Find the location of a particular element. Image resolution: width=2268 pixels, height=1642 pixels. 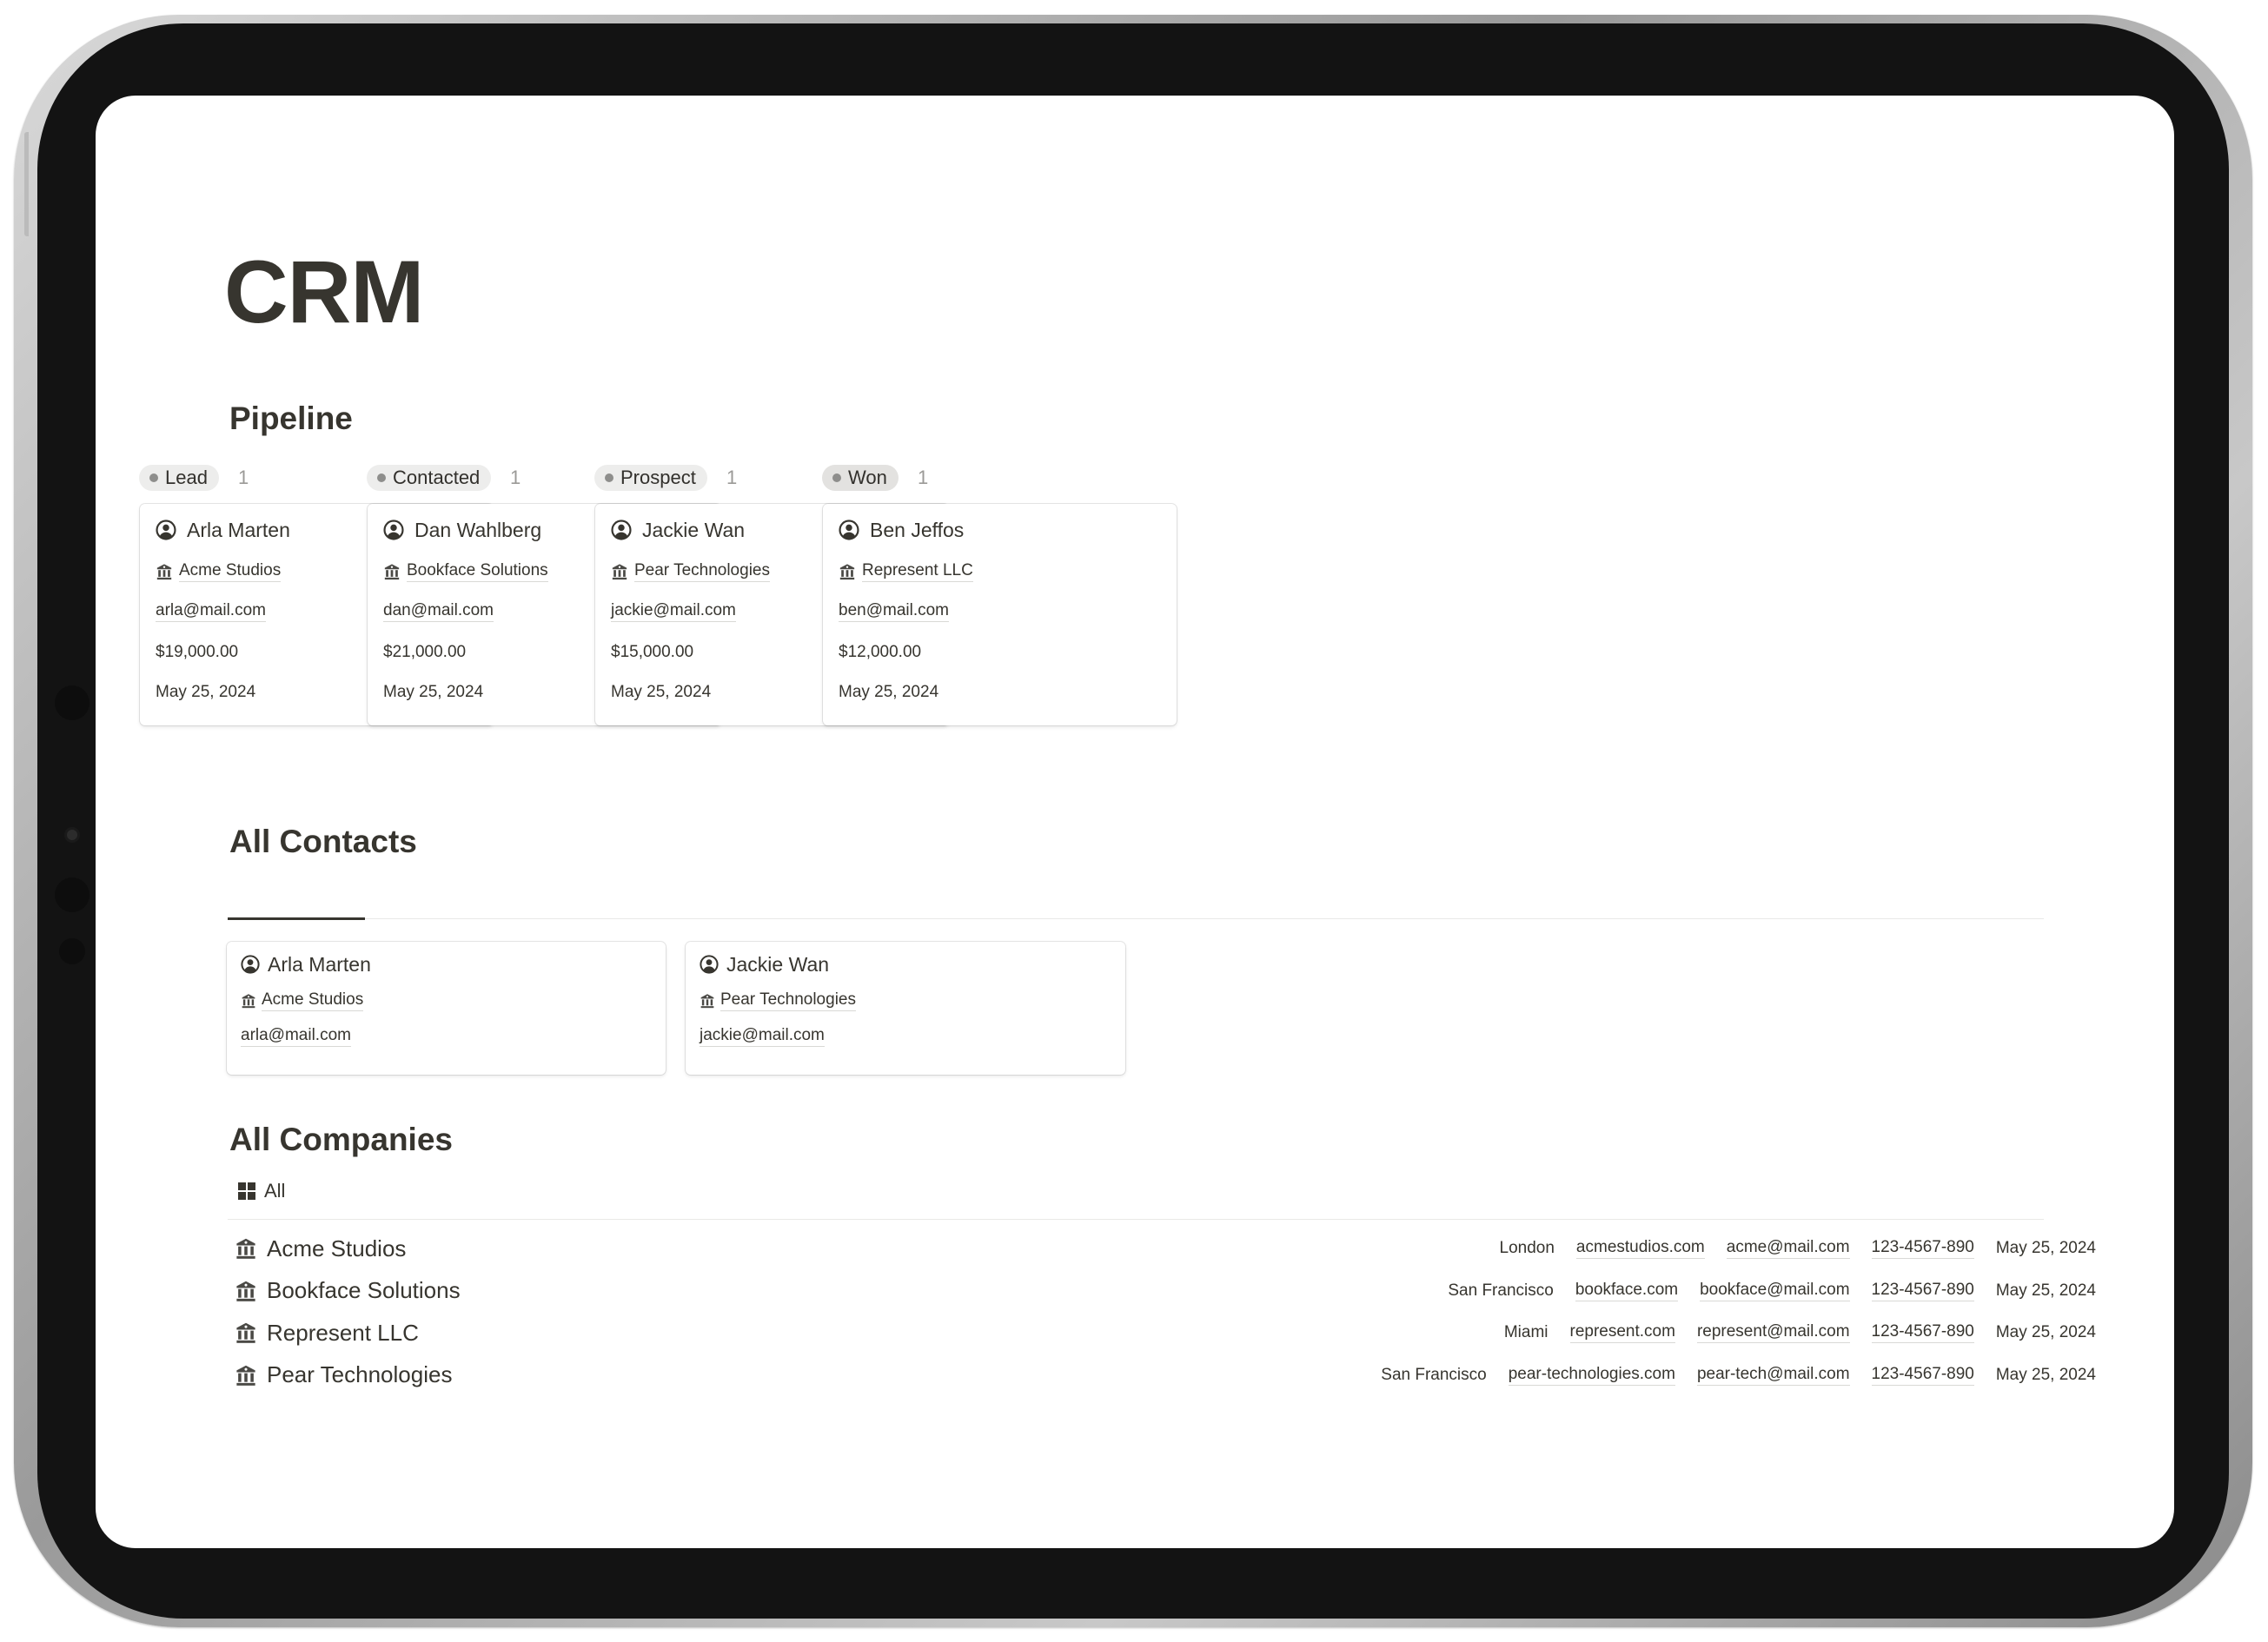

status-pill-lead: Lead is located at coordinates (179, 478).